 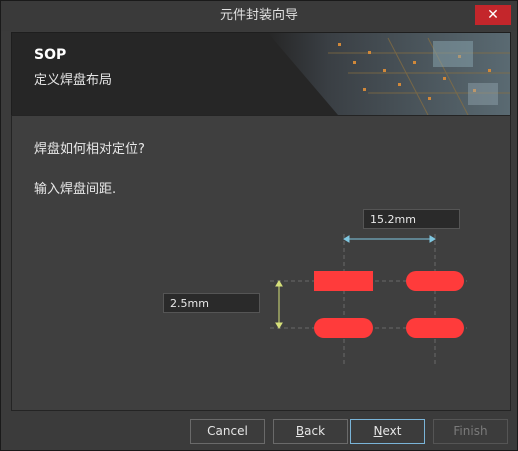 I want to click on cancel-button: Cancel, so click(x=227, y=431).